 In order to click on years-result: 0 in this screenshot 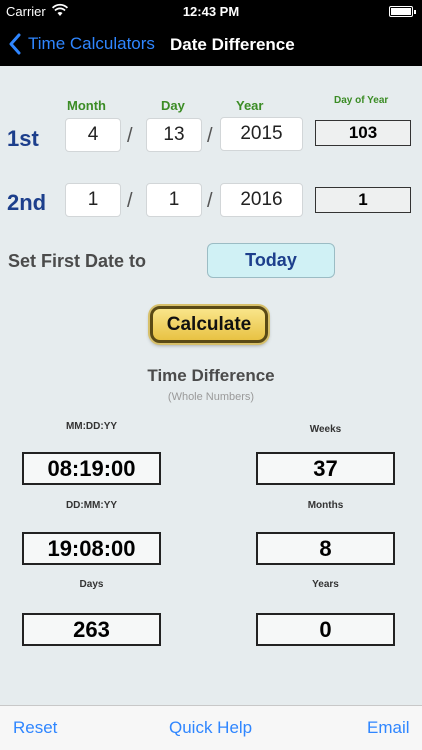, I will do `click(325, 629)`.